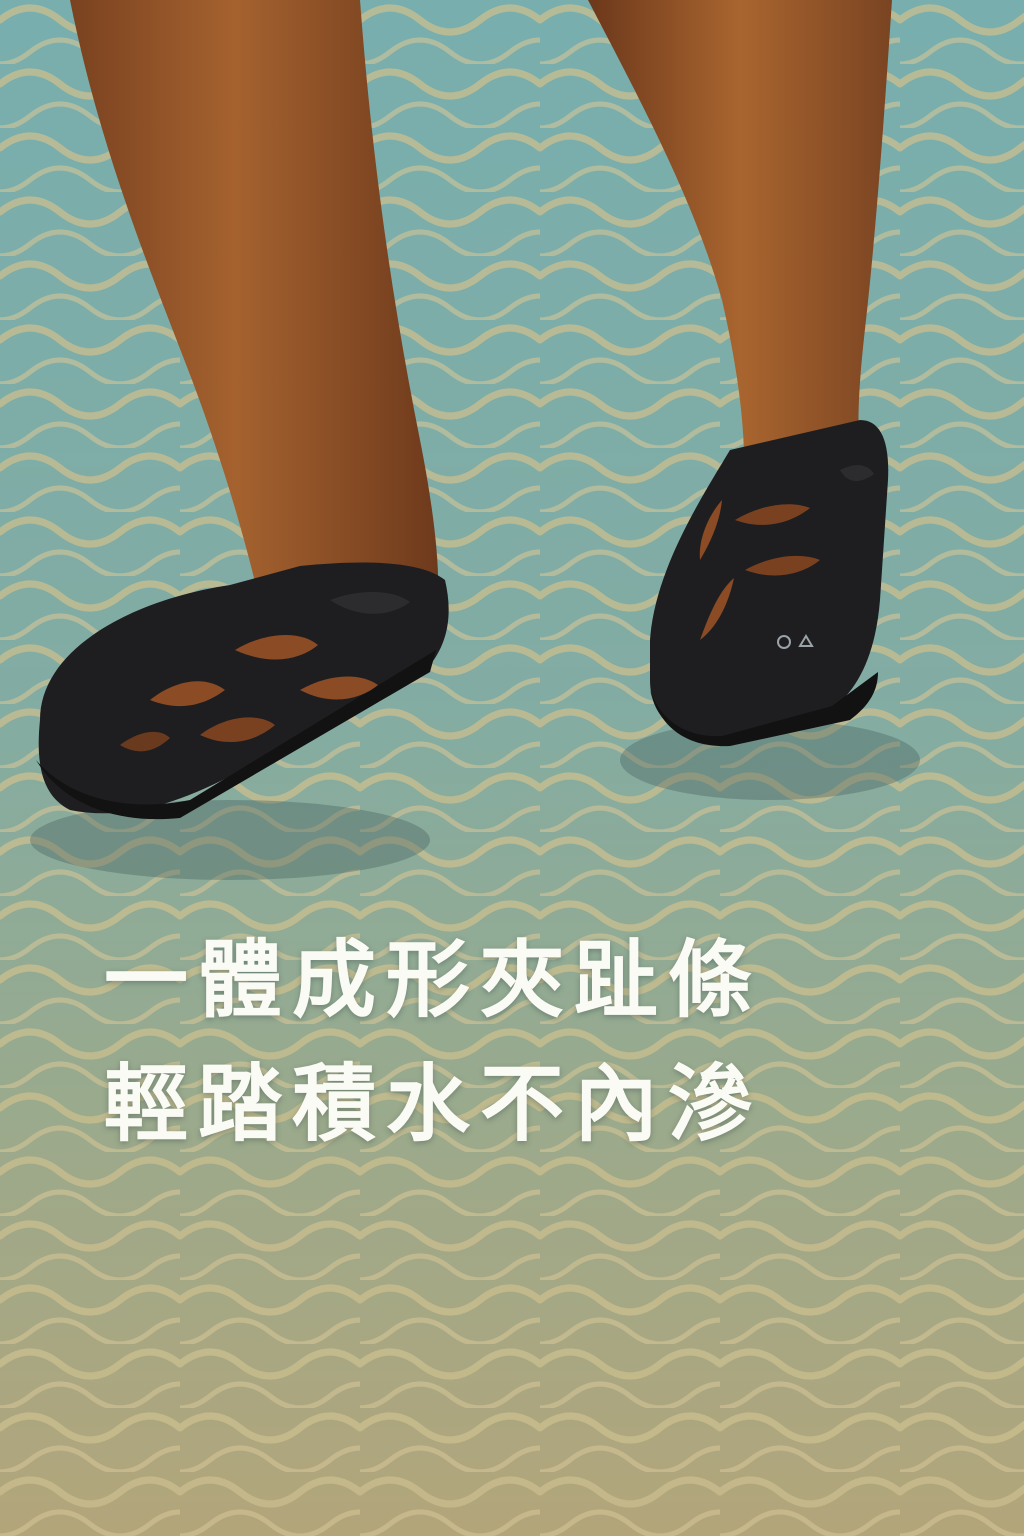 This screenshot has height=1536, width=1024. What do you see at coordinates (514, 1042) in the screenshot?
I see `headline: 一體成形夾趾條 輕踏積水不內滲` at bounding box center [514, 1042].